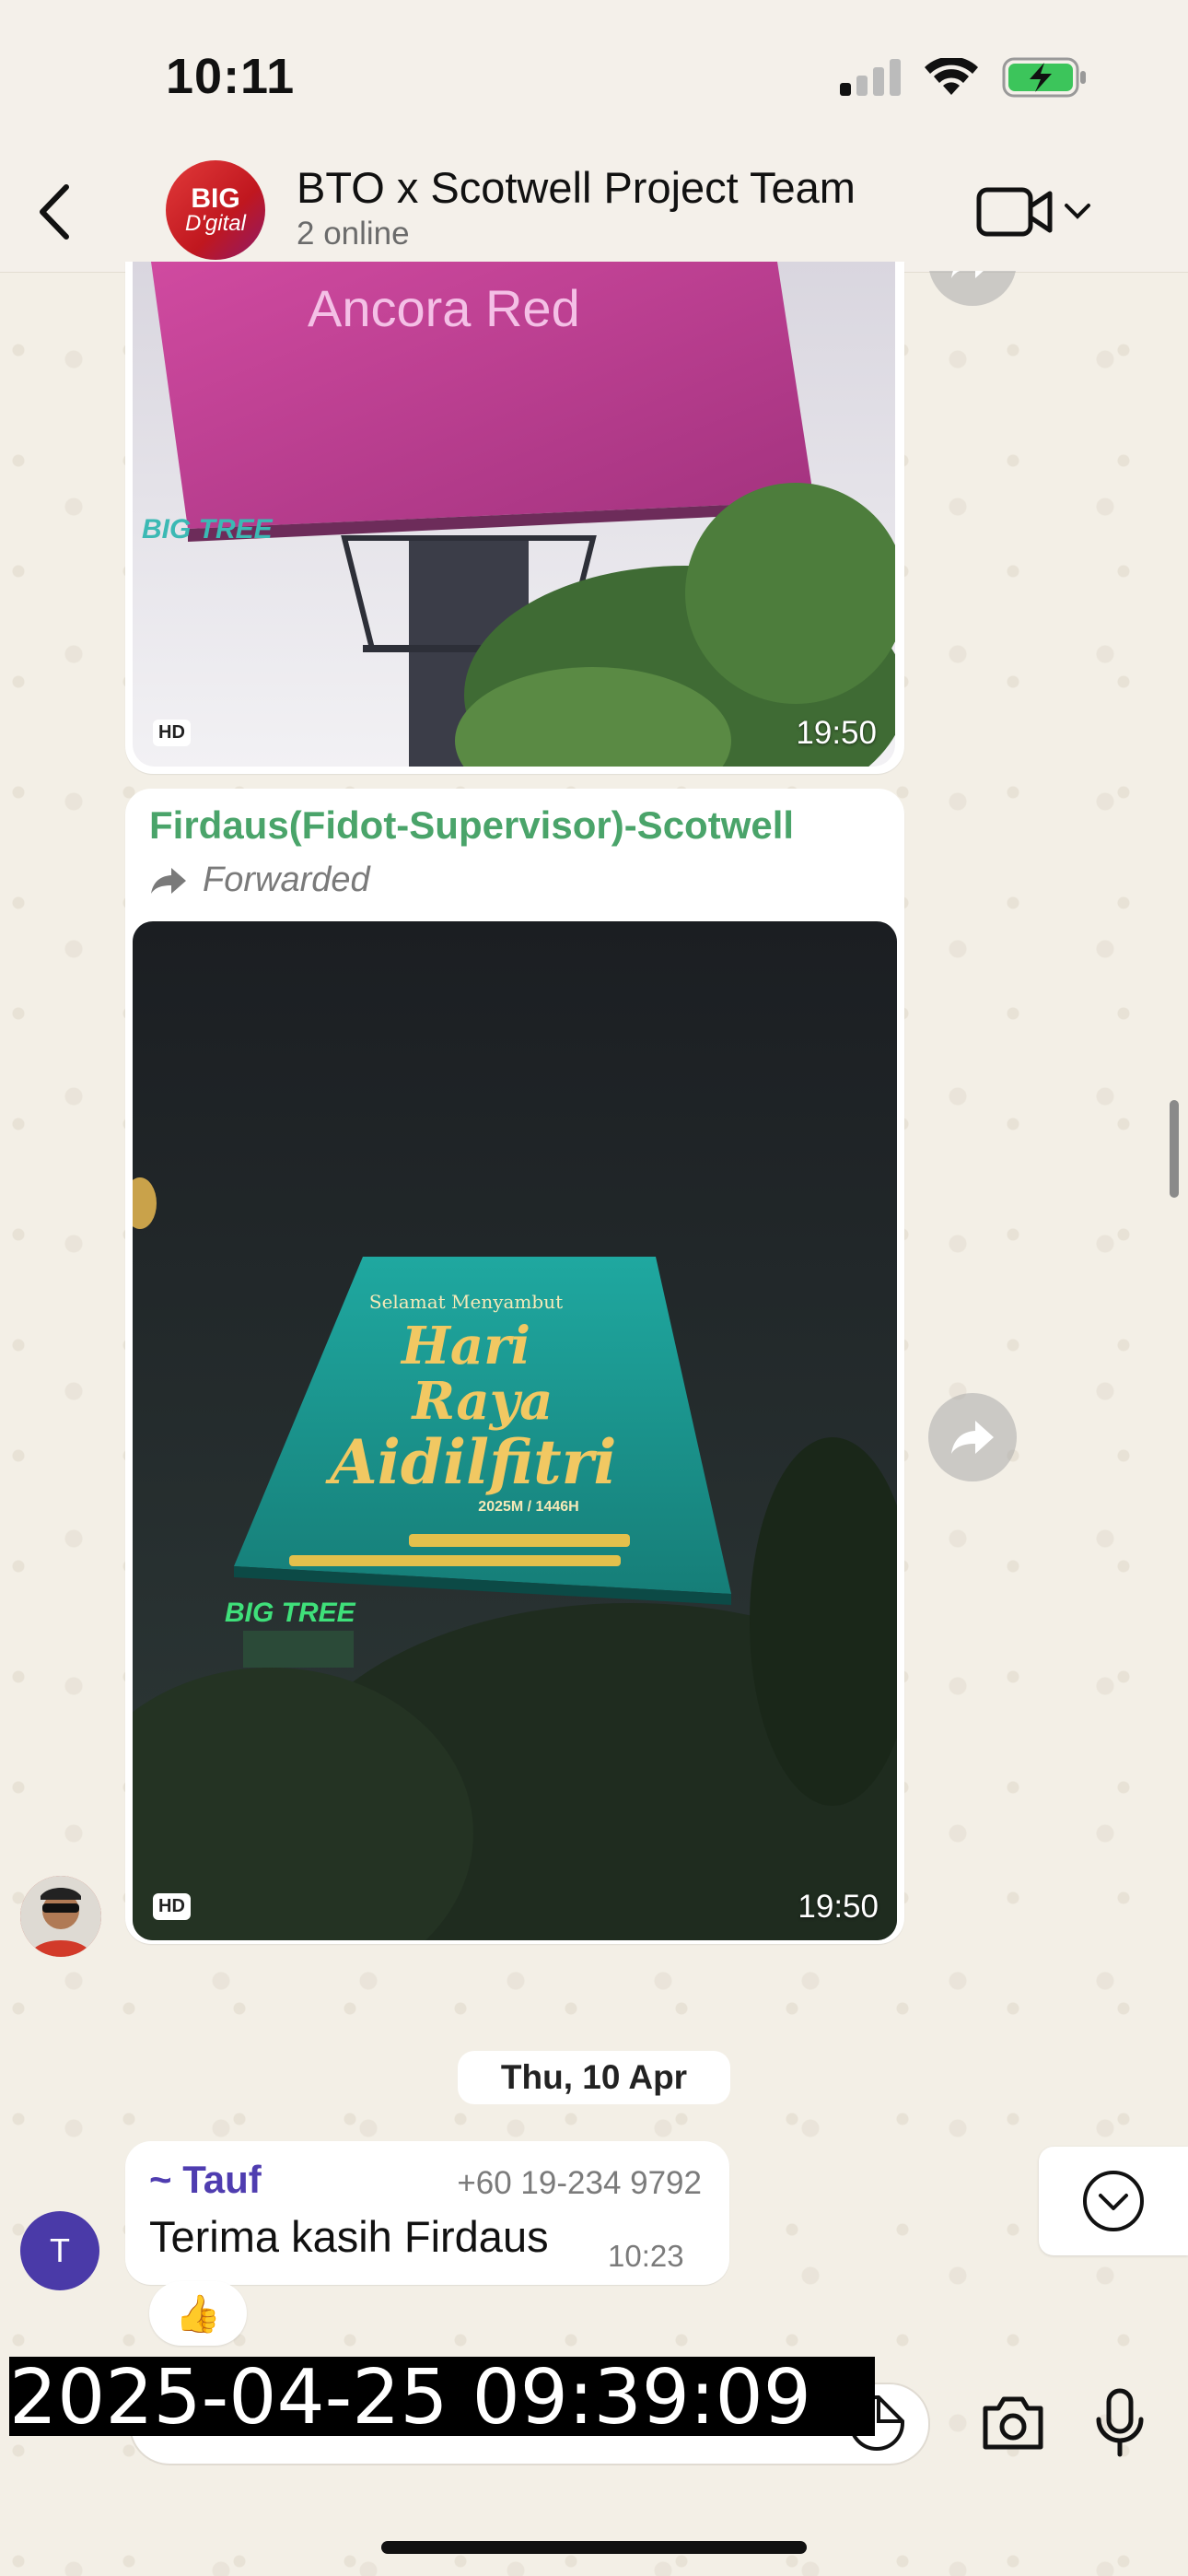 The width and height of the screenshot is (1188, 2576). What do you see at coordinates (471, 825) in the screenshot?
I see `sender-name: Firdaus(Fidot-Supervisor)-Scotwell` at bounding box center [471, 825].